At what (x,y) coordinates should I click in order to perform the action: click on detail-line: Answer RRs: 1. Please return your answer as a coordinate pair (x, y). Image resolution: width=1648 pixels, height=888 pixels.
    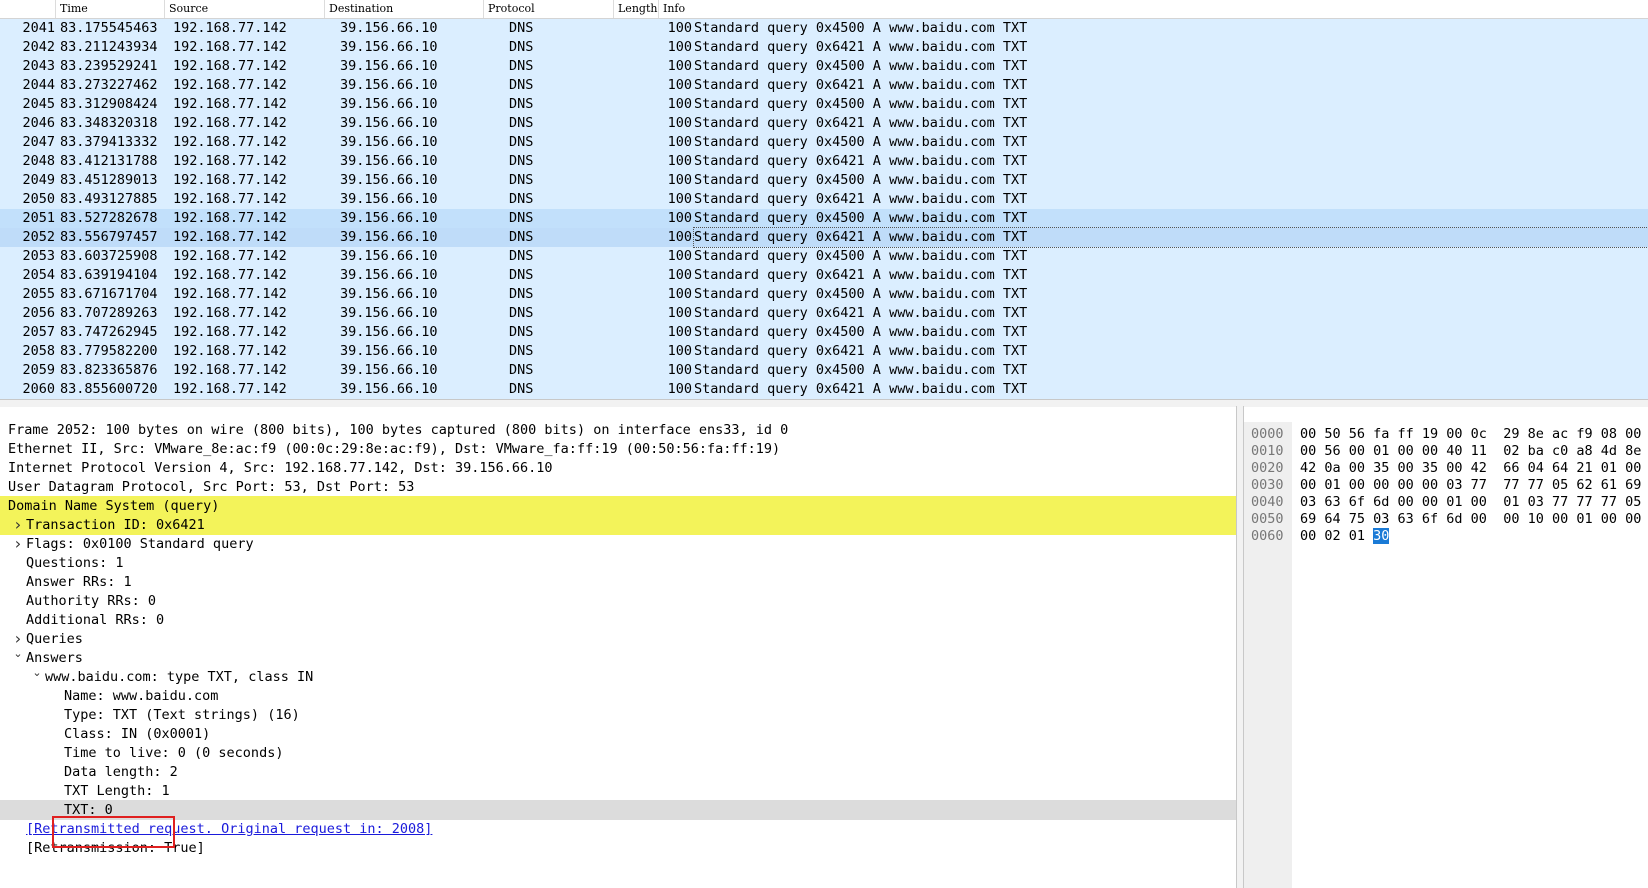
    Looking at the image, I should click on (618, 582).